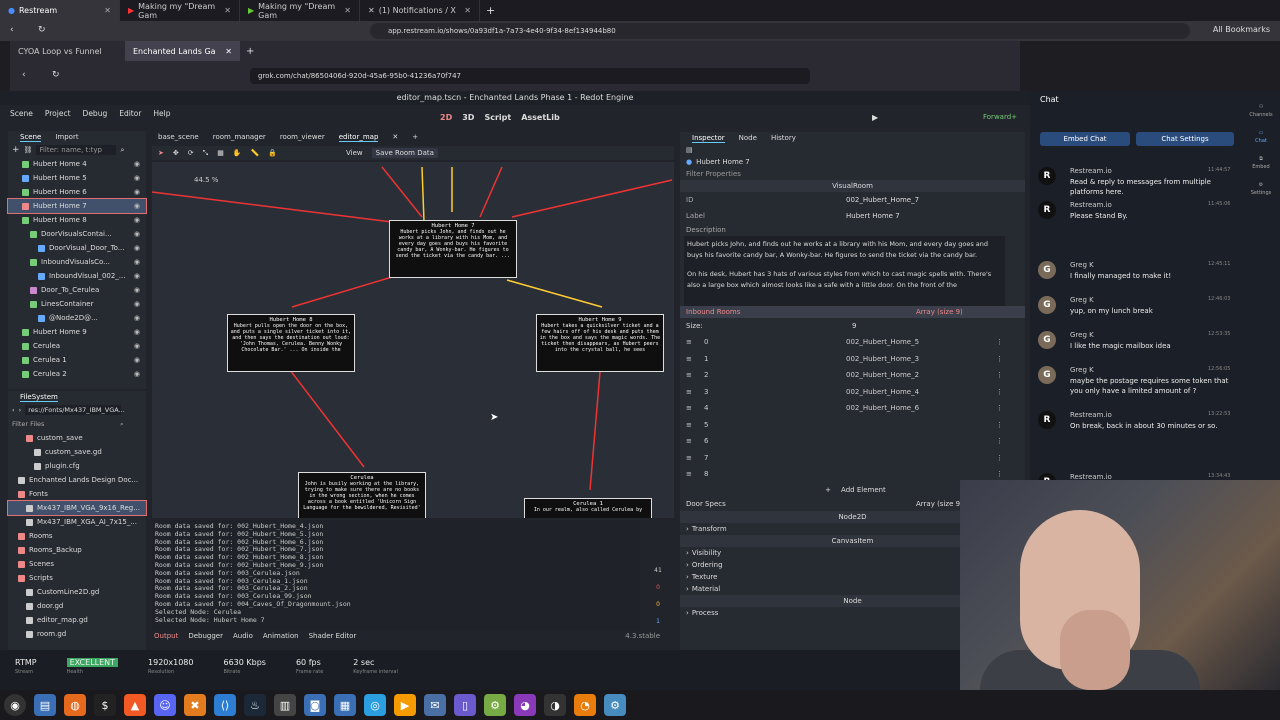  Describe the element at coordinates (166, 638) in the screenshot. I see `tab-output: Output` at that location.